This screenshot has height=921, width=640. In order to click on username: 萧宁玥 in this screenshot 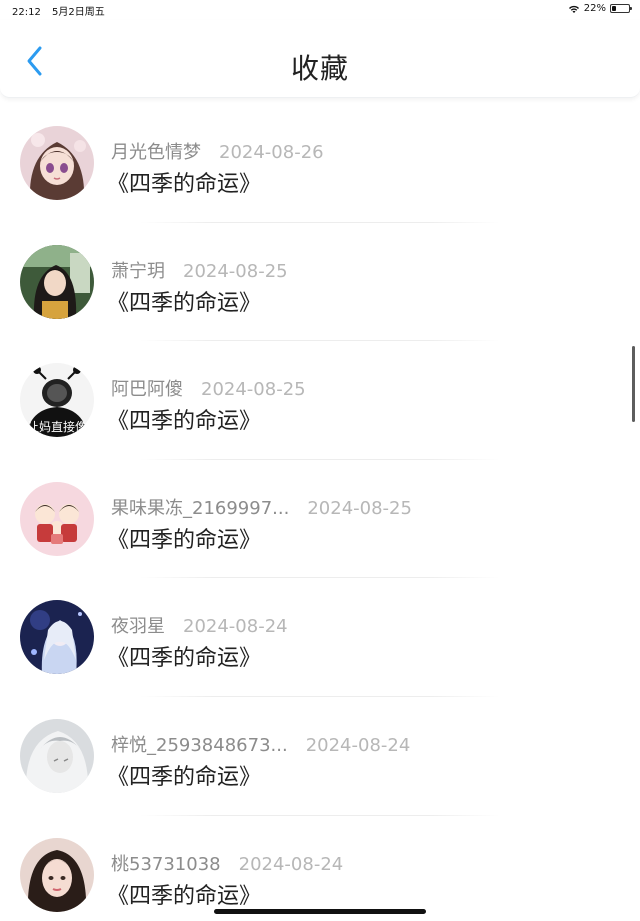, I will do `click(138, 271)`.